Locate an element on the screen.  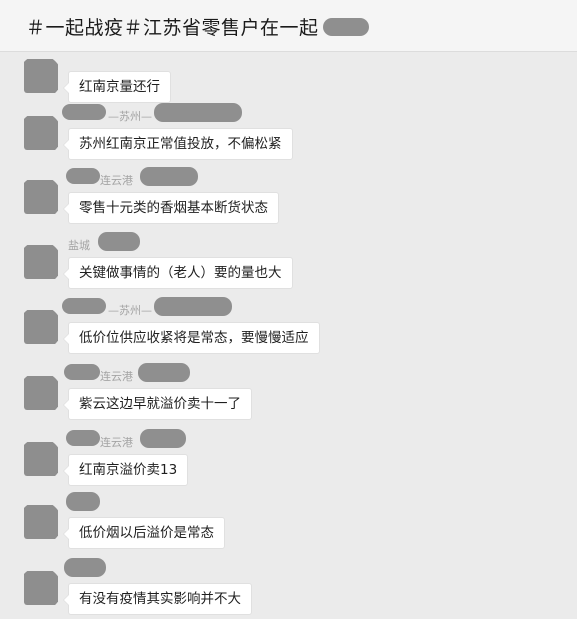
message-bubble: 低价烟以后溢价是常态 is located at coordinates (144, 533).